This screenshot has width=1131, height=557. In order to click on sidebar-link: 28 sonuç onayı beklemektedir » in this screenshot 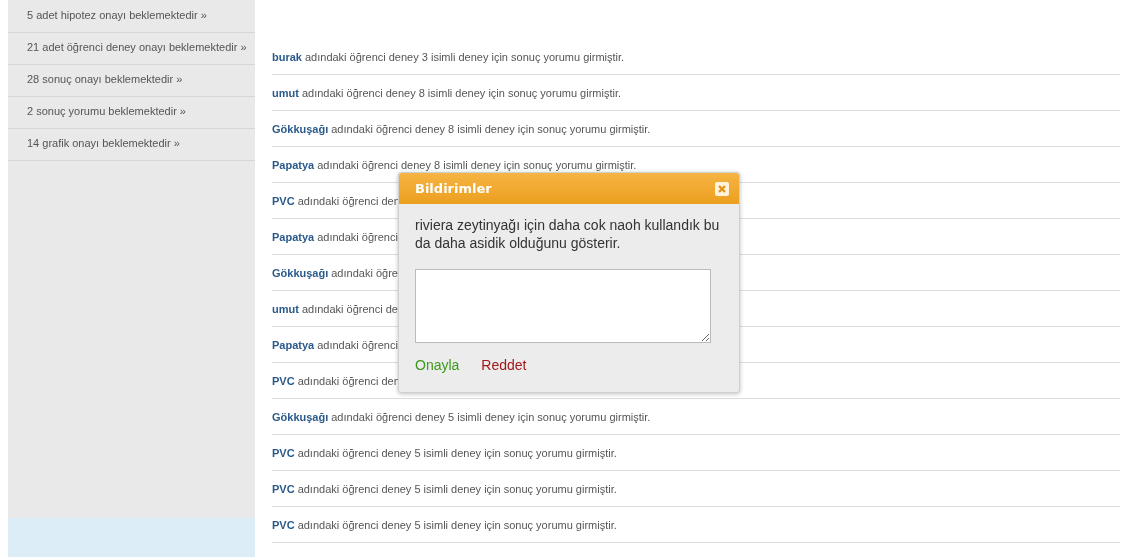, I will do `click(131, 81)`.